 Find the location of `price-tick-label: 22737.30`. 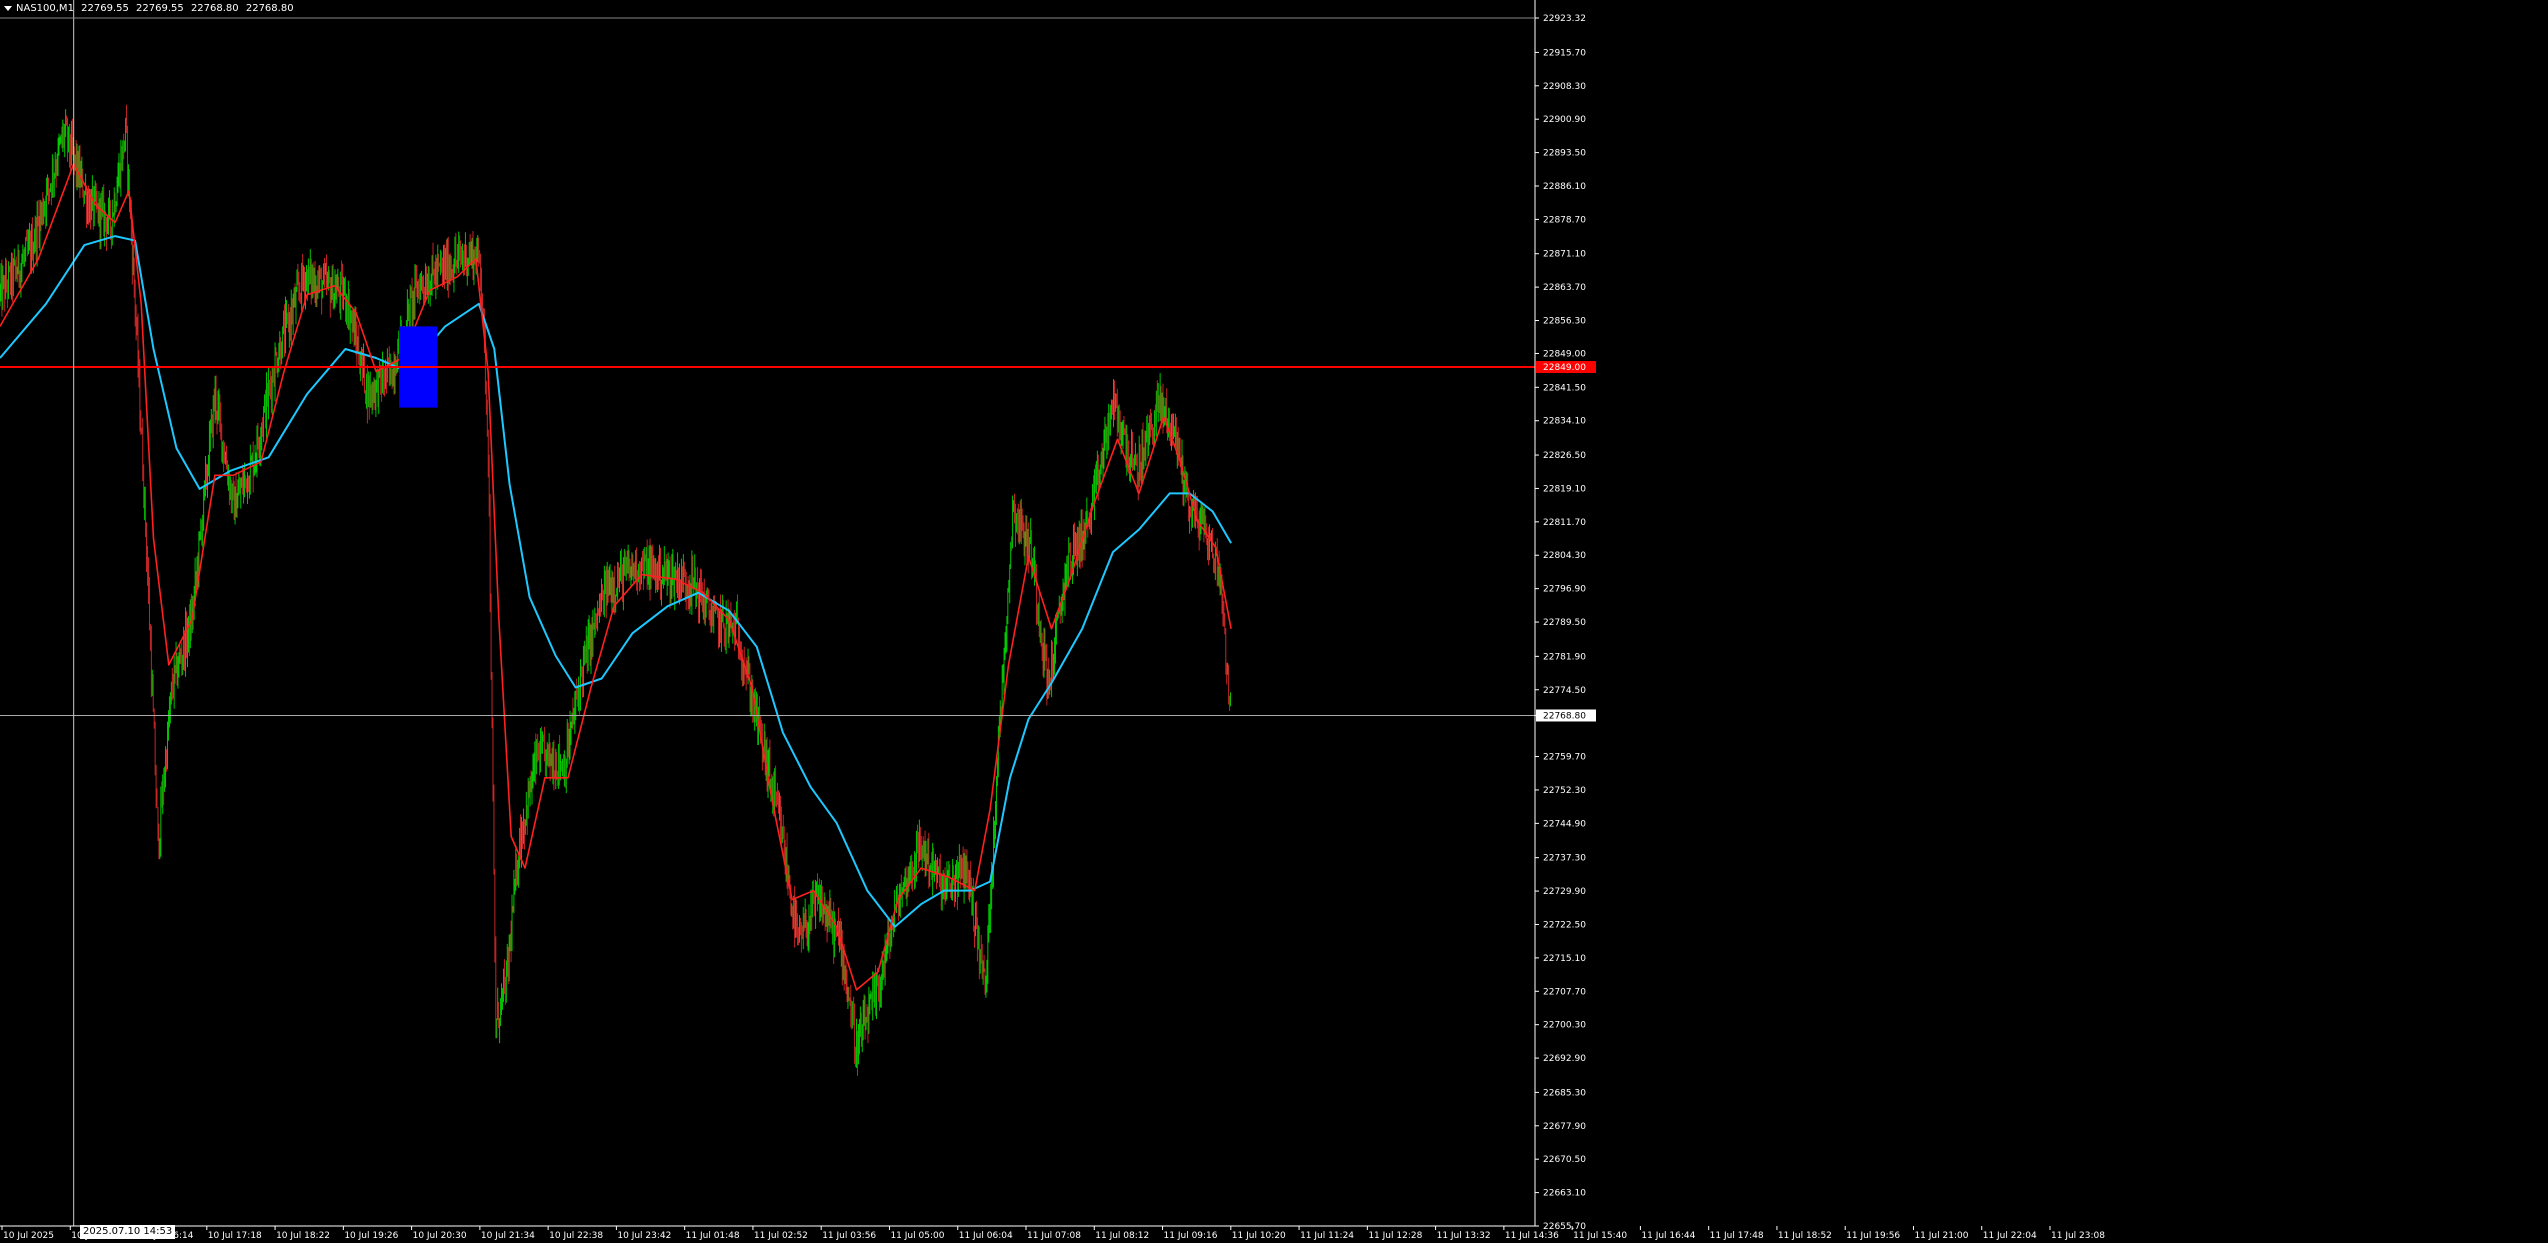

price-tick-label: 22737.30 is located at coordinates (1564, 859).